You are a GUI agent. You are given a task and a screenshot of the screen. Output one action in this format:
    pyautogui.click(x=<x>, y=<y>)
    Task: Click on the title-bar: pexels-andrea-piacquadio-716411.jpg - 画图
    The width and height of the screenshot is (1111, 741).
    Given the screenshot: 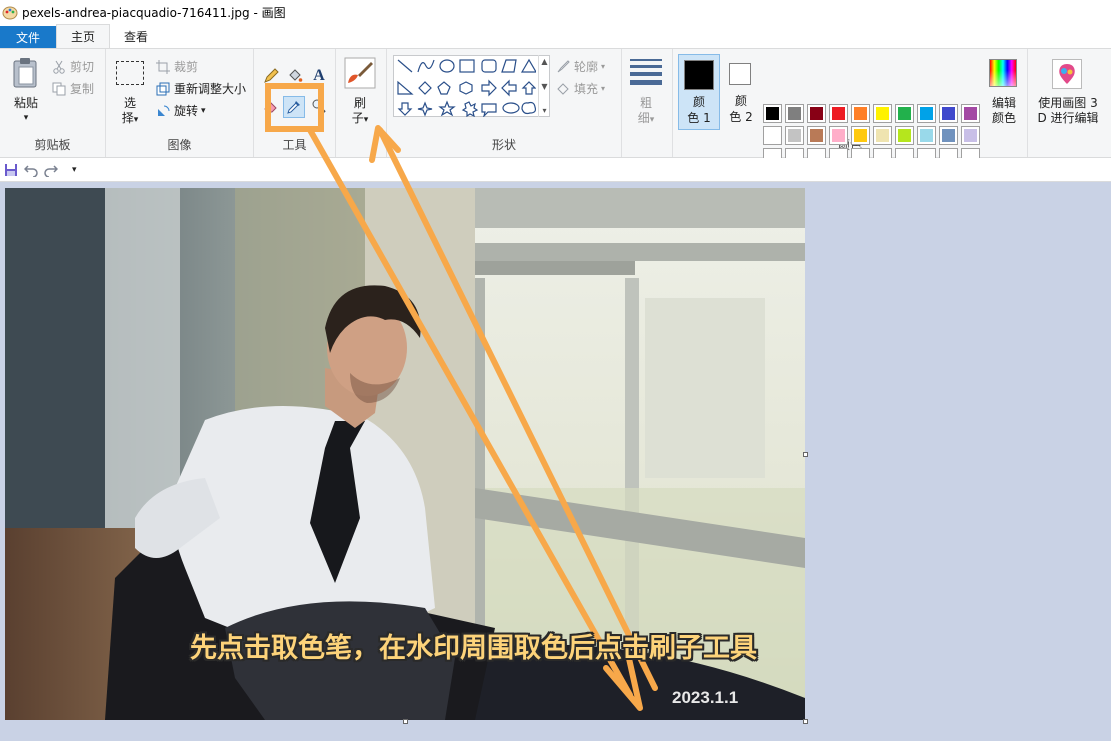 What is the action you would take?
    pyautogui.click(x=555, y=12)
    